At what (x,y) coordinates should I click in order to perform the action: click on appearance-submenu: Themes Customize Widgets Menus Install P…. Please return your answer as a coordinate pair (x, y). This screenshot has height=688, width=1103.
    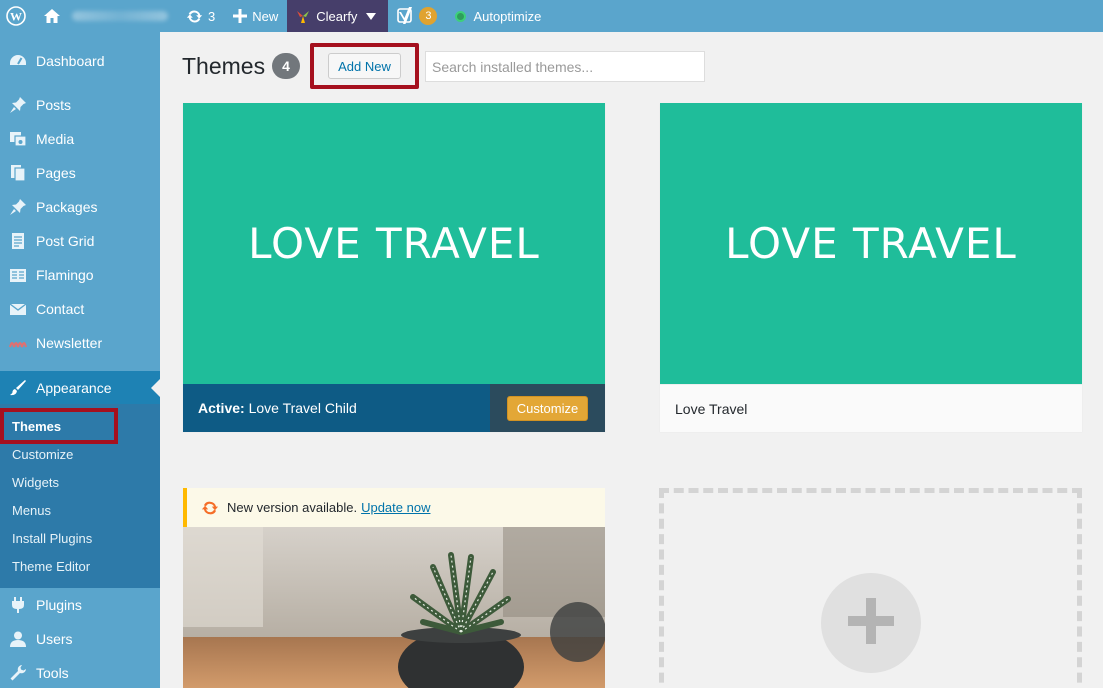
    Looking at the image, I should click on (80, 496).